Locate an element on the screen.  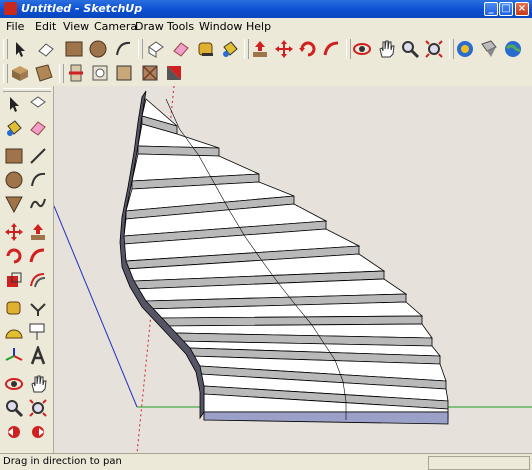
status-text: Drag in direction to pan is located at coordinates (62, 461).